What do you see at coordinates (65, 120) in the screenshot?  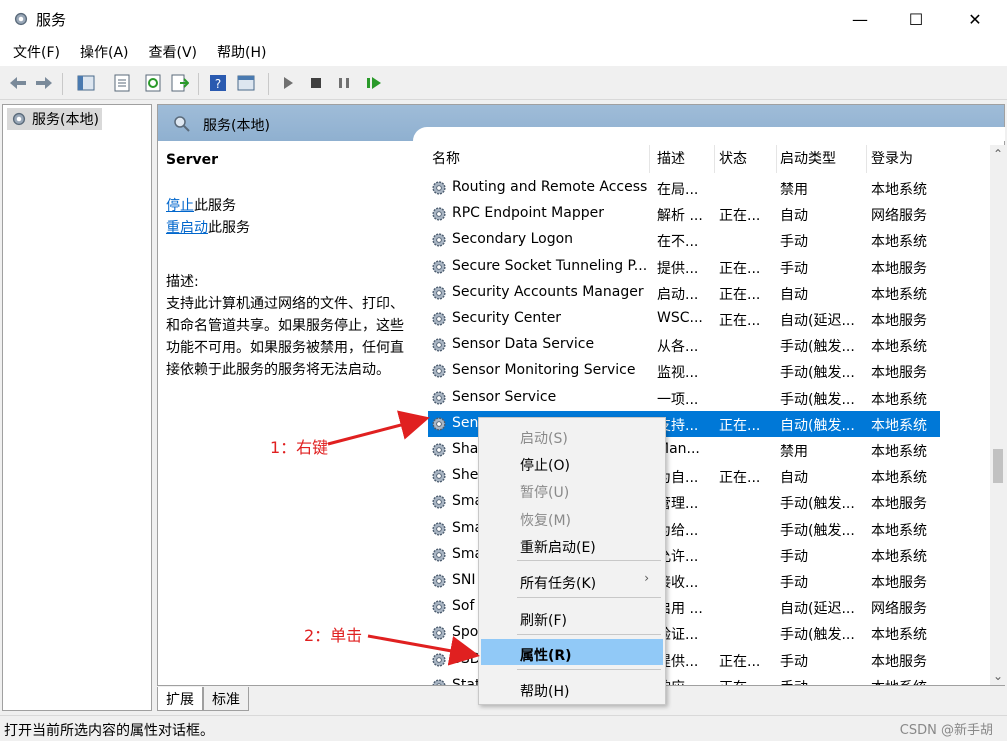 I see `tree-item-label: 服务(本地)` at bounding box center [65, 120].